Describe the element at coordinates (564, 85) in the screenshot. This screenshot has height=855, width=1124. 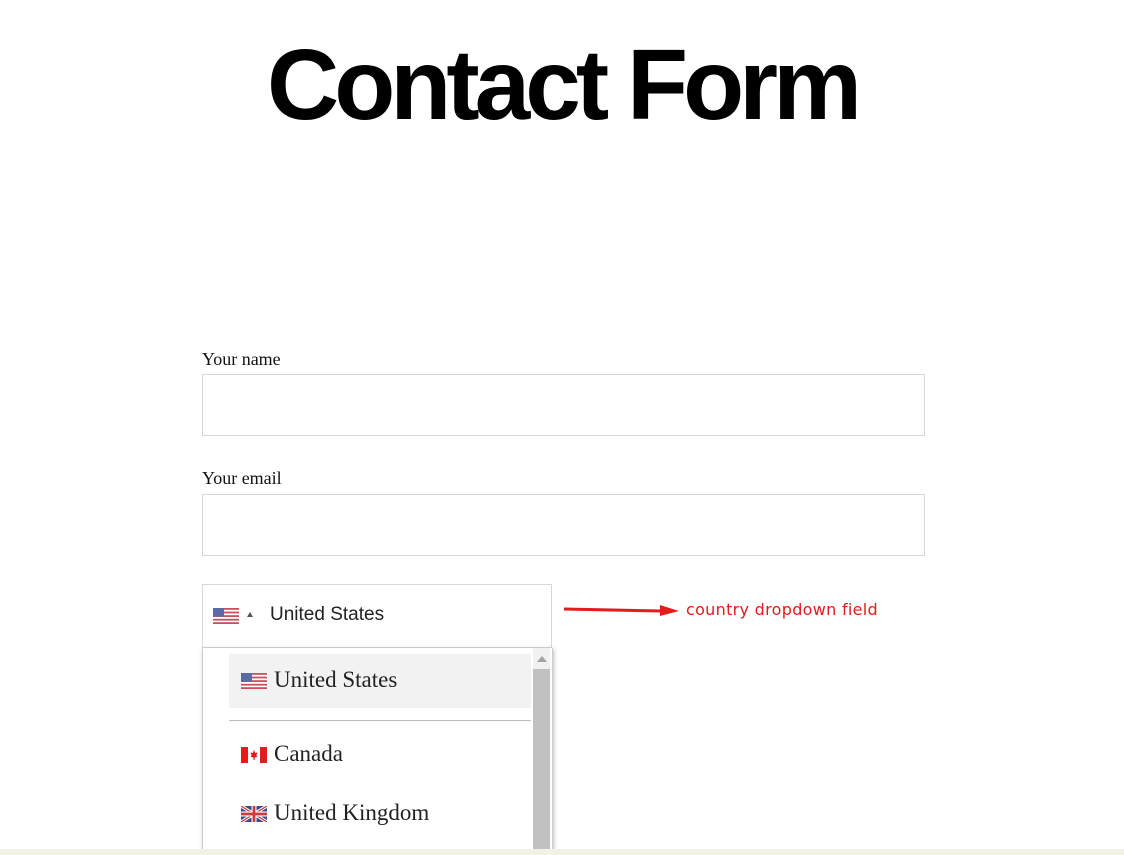
I see `page-title: Contact Form` at that location.